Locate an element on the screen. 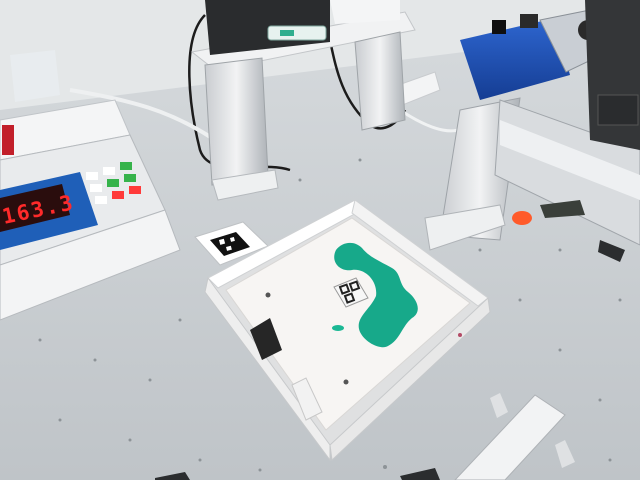  orange-cap is located at coordinates (522, 218).